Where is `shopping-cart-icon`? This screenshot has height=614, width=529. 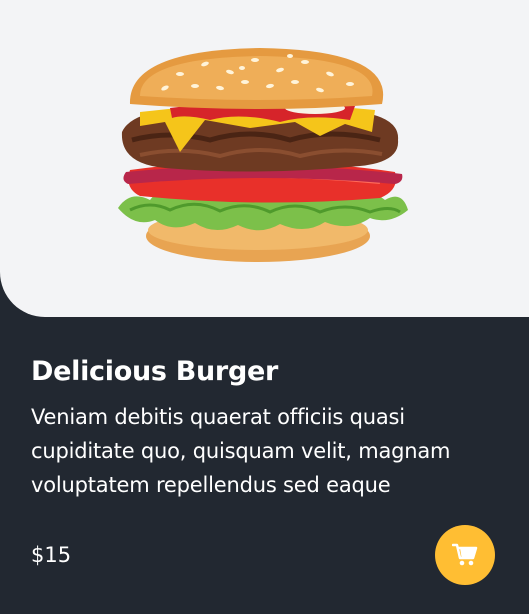
shopping-cart-icon is located at coordinates (465, 554).